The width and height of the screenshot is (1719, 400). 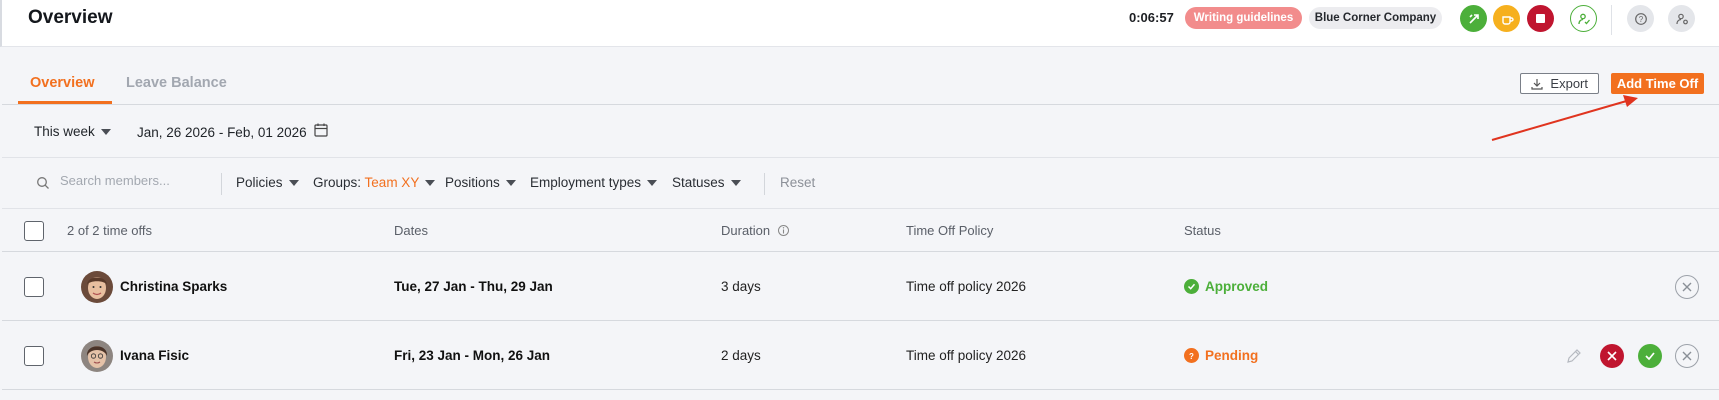 I want to click on member-name: Christina Sparks, so click(x=174, y=286).